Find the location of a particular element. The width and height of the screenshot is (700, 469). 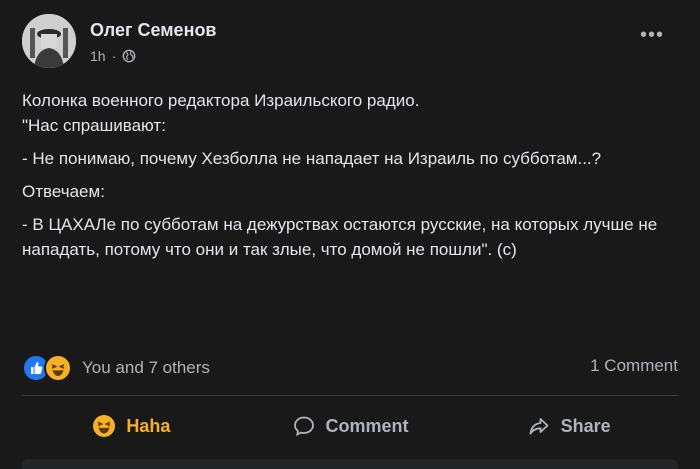

haha-button: Haha is located at coordinates (131, 426).